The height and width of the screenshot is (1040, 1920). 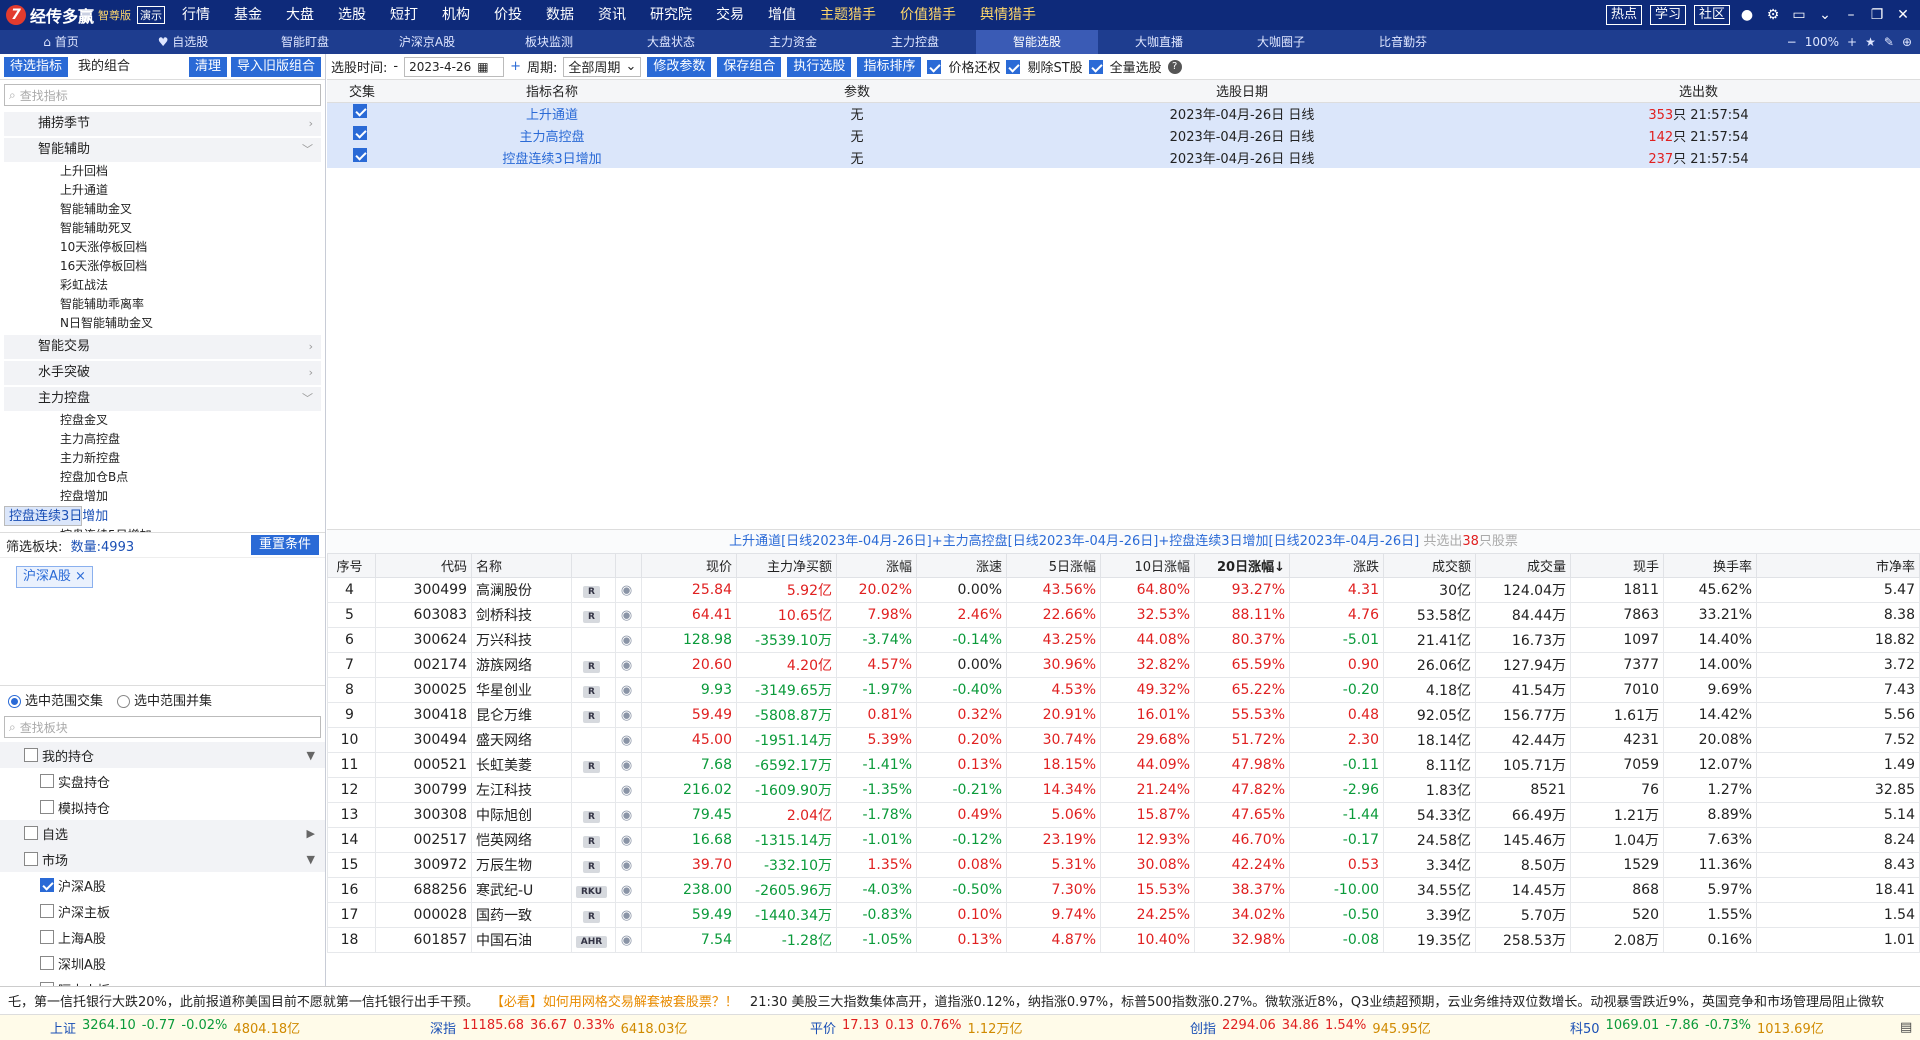 I want to click on tree-item: 主力高控盘, so click(x=162, y=439).